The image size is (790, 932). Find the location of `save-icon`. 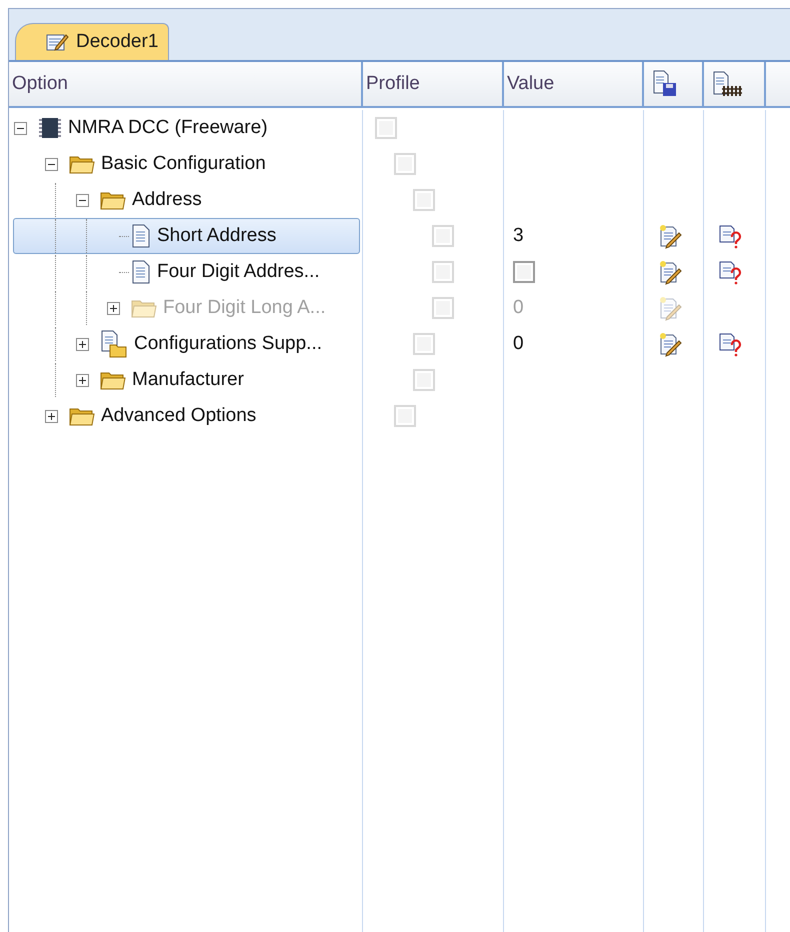

save-icon is located at coordinates (665, 84).